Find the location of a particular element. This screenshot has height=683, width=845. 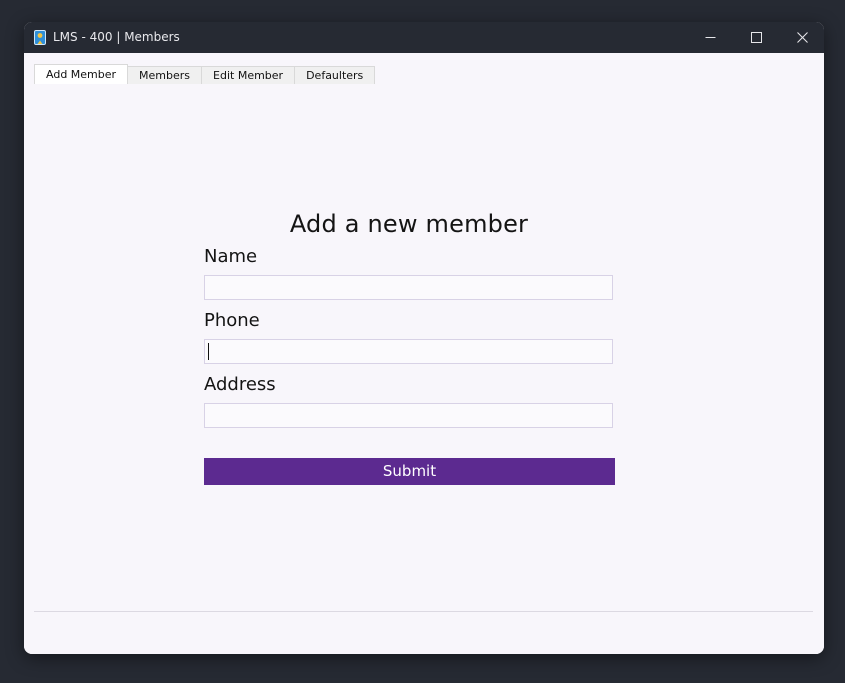

maximize-button is located at coordinates (756, 37).